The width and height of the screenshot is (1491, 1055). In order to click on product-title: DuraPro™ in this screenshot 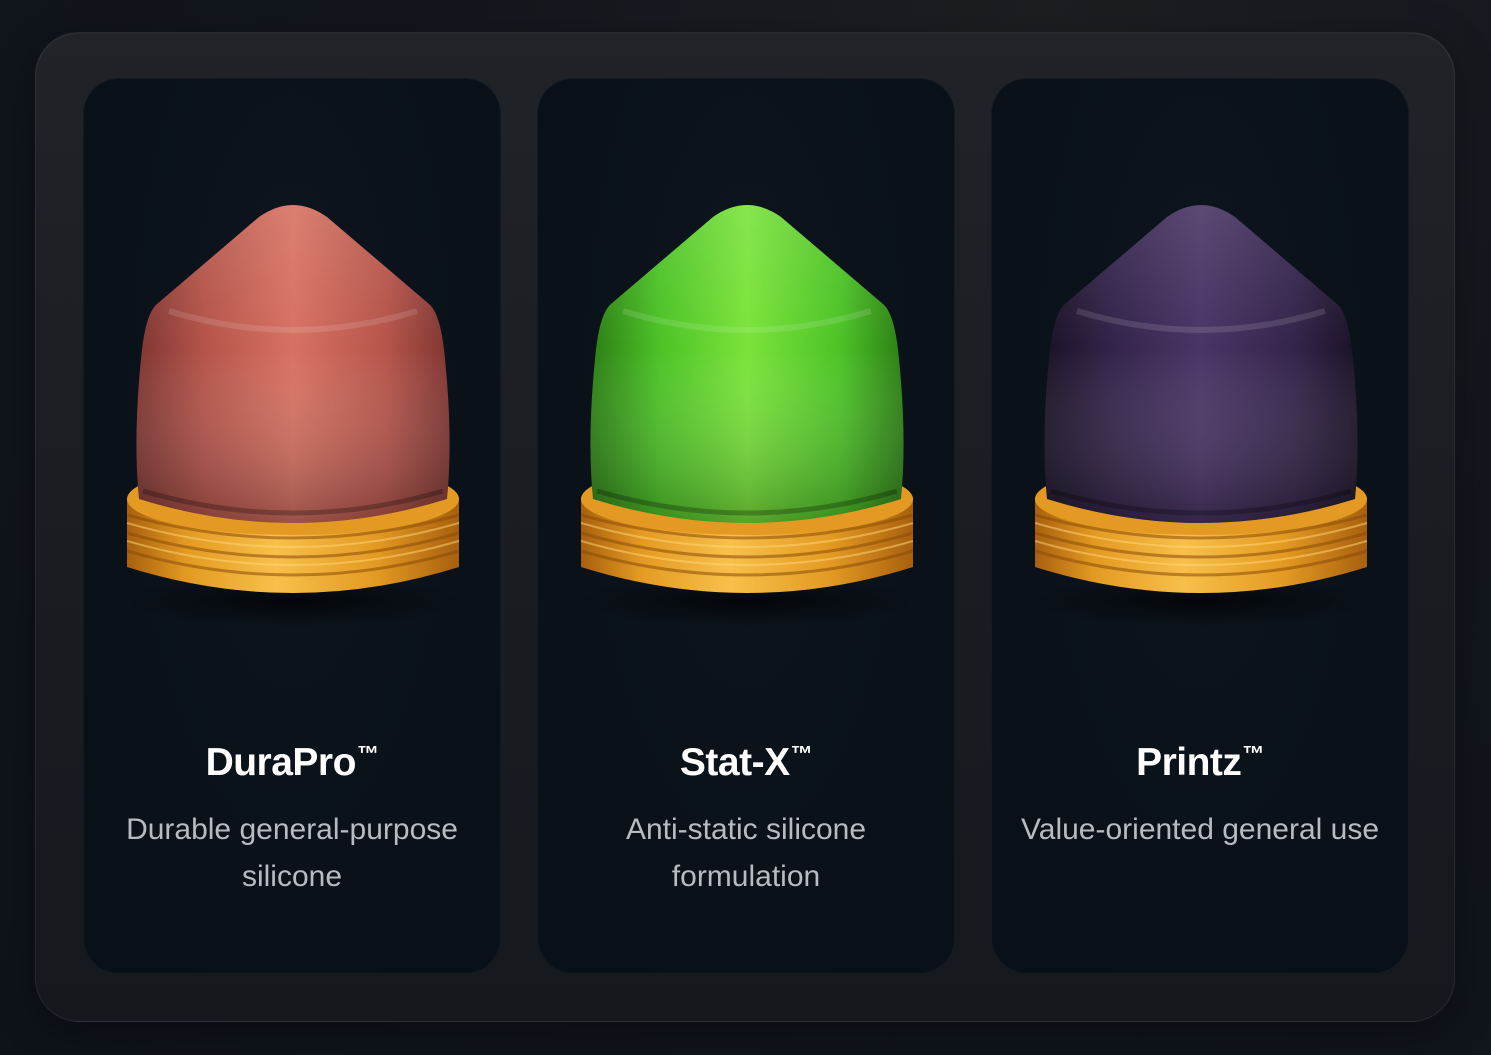, I will do `click(292, 762)`.